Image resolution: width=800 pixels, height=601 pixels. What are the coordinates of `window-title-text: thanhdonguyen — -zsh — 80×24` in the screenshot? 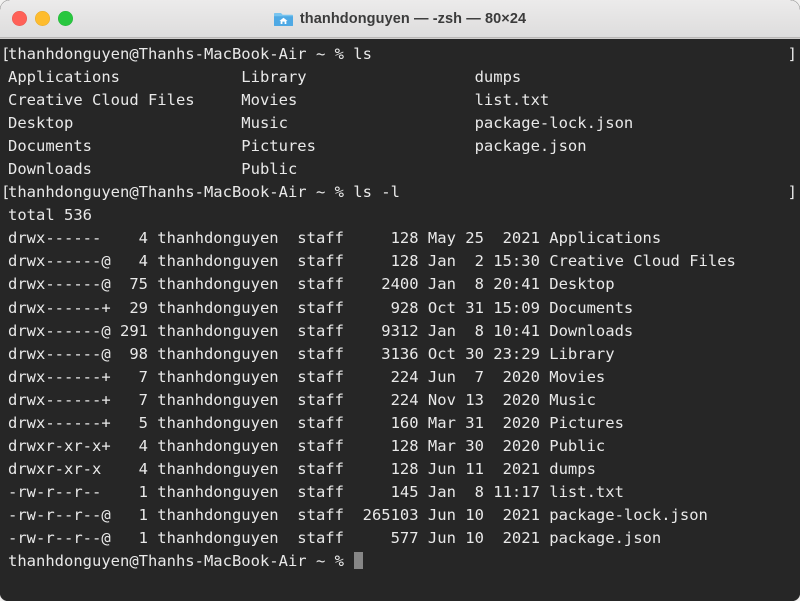 It's located at (413, 18).